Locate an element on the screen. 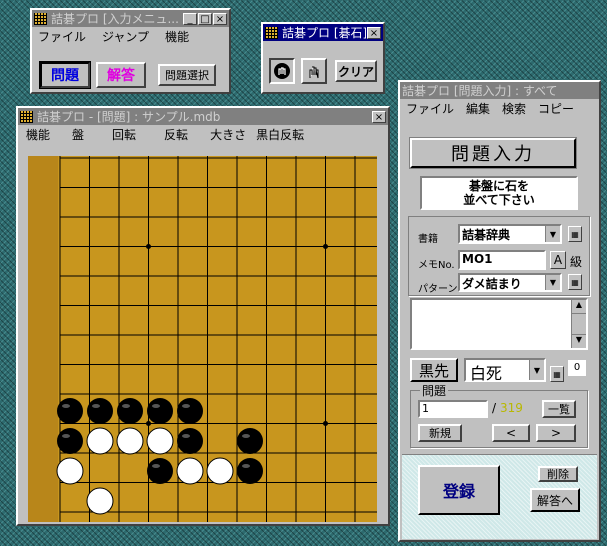 The height and width of the screenshot is (546, 607). problem-input-menubar: ファイル 編集 検索 コピー is located at coordinates (499, 108).